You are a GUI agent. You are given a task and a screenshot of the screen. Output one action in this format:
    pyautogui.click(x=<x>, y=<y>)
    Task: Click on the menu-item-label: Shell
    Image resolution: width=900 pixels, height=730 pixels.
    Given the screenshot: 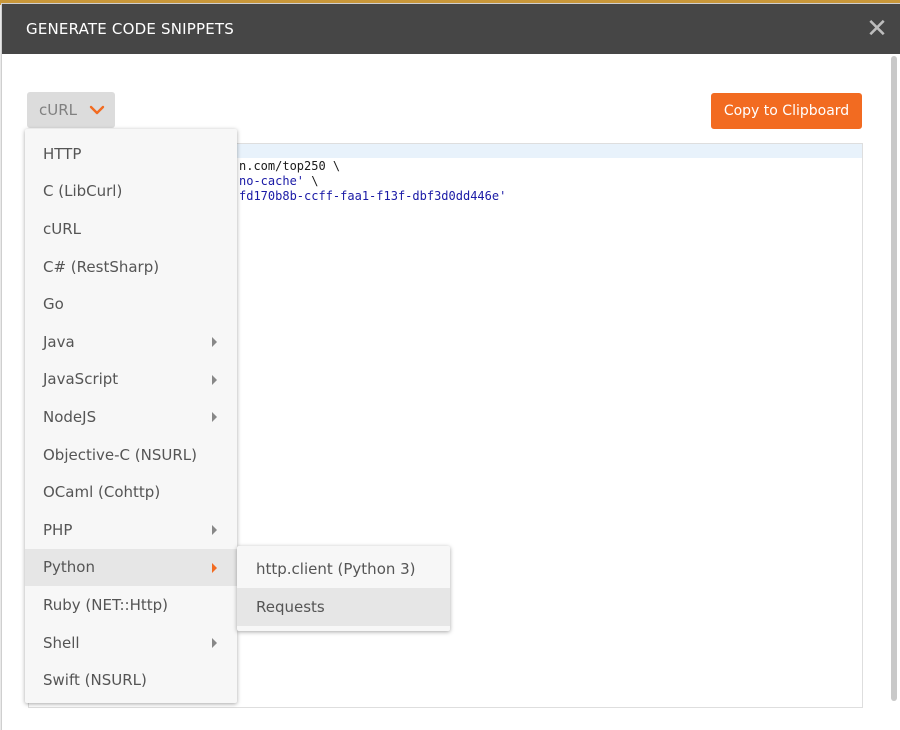 What is the action you would take?
    pyautogui.click(x=61, y=642)
    